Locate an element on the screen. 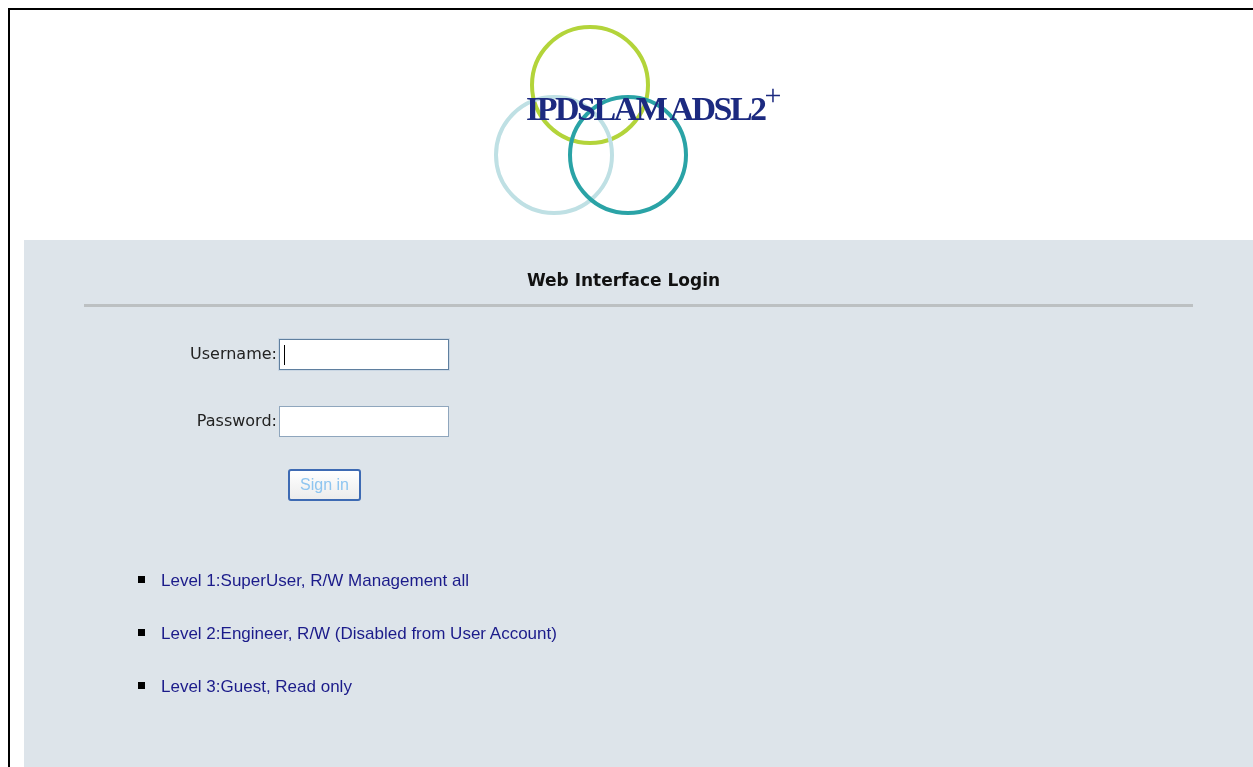 The image size is (1253, 767). sign-in-button: Sign in is located at coordinates (324, 484).